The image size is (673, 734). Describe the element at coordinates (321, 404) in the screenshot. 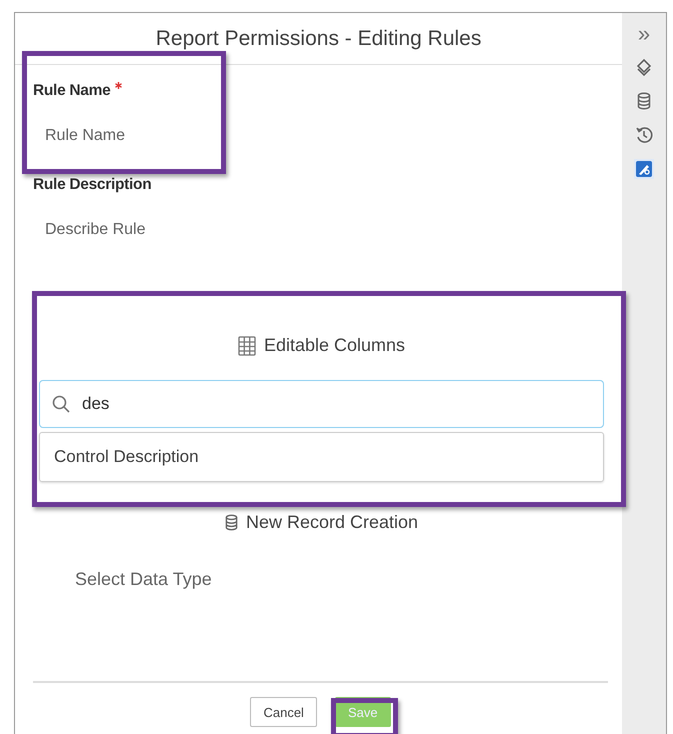

I see `search-field: des` at that location.